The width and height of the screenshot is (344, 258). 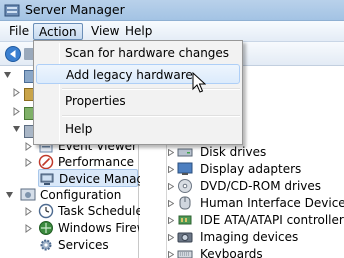 I want to click on title-bar: Server Manager, so click(x=172, y=10).